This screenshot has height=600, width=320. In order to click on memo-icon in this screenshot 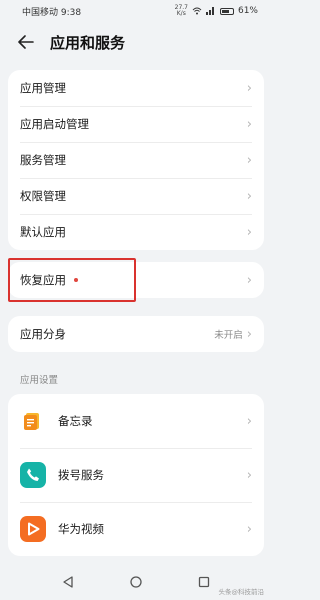, I will do `click(33, 421)`.